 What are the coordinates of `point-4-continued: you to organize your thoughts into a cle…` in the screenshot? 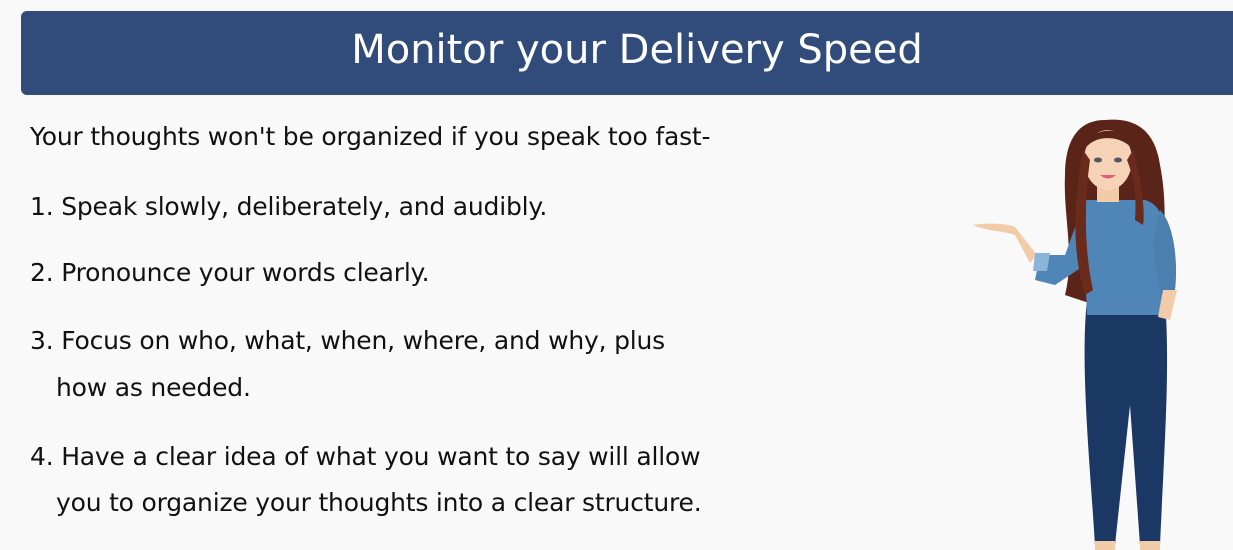 It's located at (379, 502).